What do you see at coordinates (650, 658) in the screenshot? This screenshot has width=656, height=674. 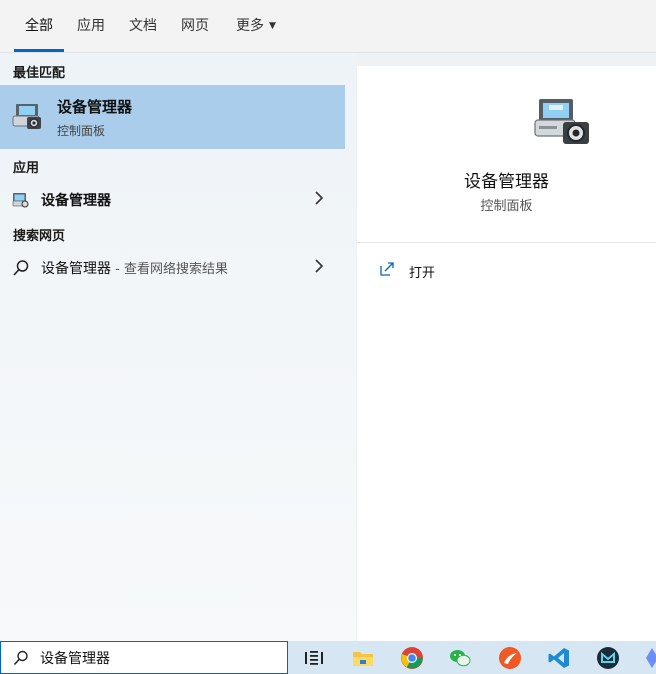 I see `app-partial-icon` at bounding box center [650, 658].